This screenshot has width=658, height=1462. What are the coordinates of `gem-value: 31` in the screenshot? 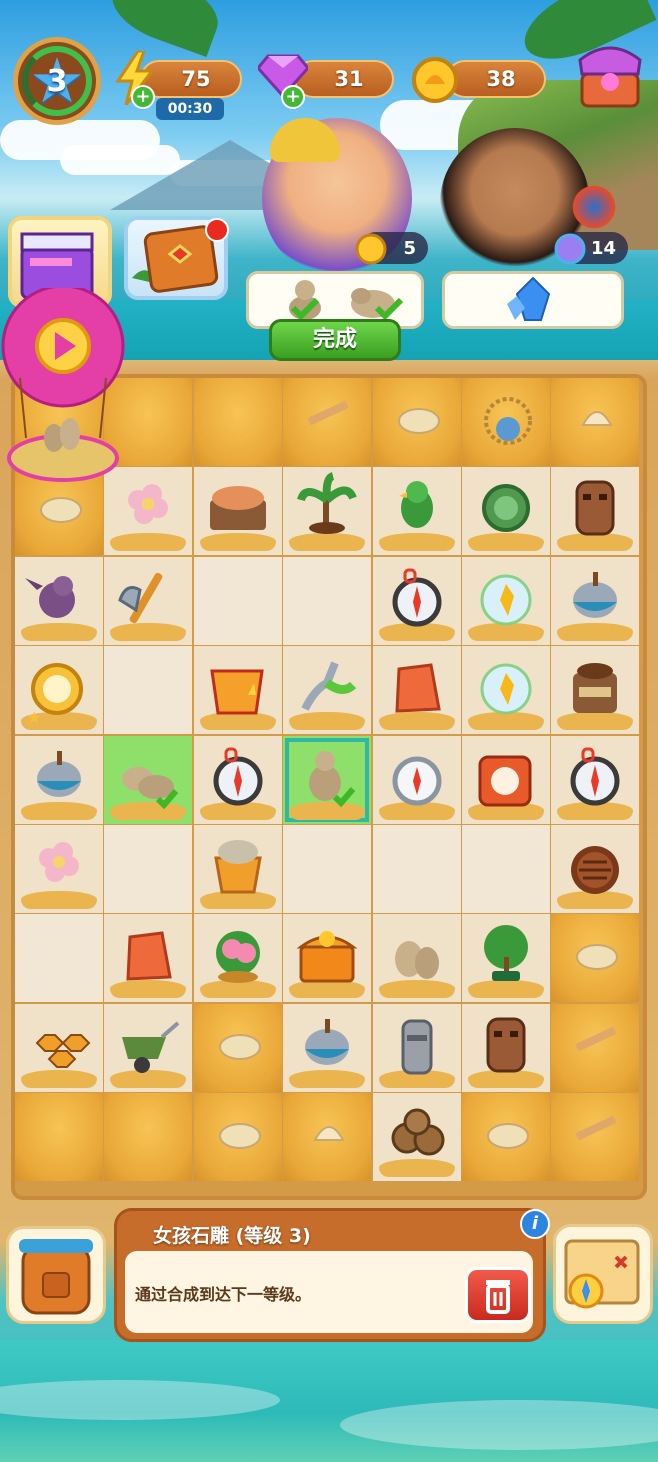 It's located at (349, 79).